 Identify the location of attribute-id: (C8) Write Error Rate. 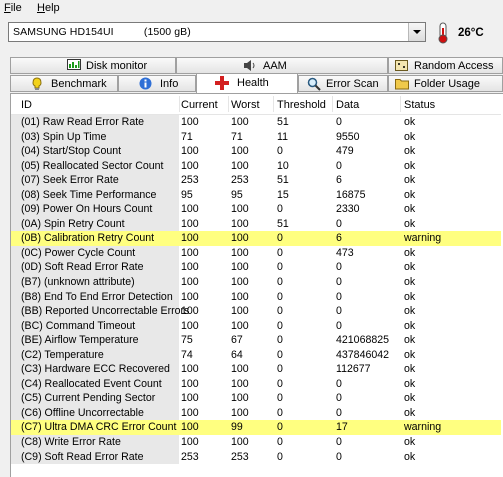
(71, 442).